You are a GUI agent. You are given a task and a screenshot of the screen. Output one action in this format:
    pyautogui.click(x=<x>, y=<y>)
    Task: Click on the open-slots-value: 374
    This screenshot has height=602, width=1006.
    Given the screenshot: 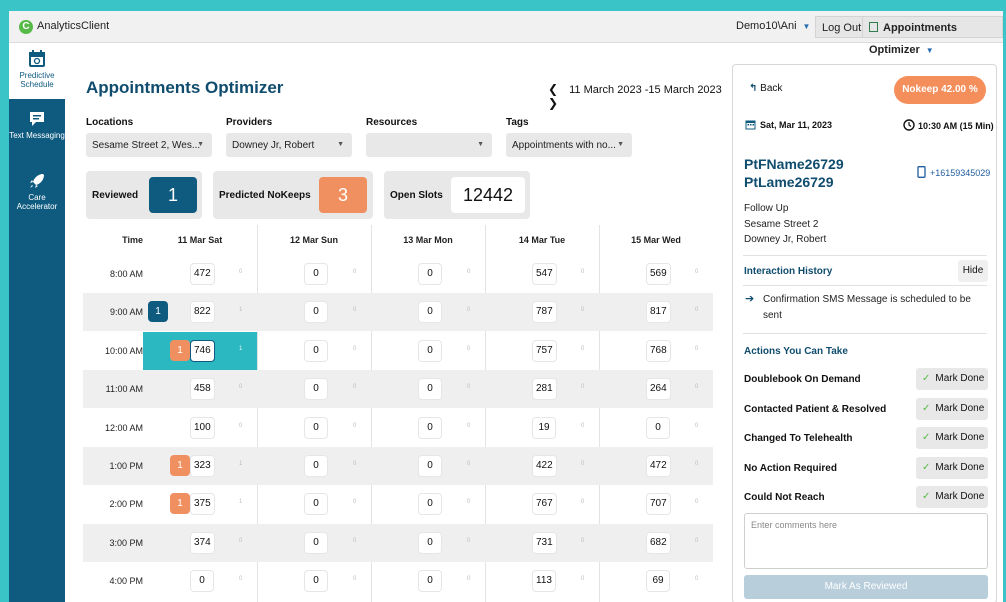 What is the action you would take?
    pyautogui.click(x=202, y=542)
    